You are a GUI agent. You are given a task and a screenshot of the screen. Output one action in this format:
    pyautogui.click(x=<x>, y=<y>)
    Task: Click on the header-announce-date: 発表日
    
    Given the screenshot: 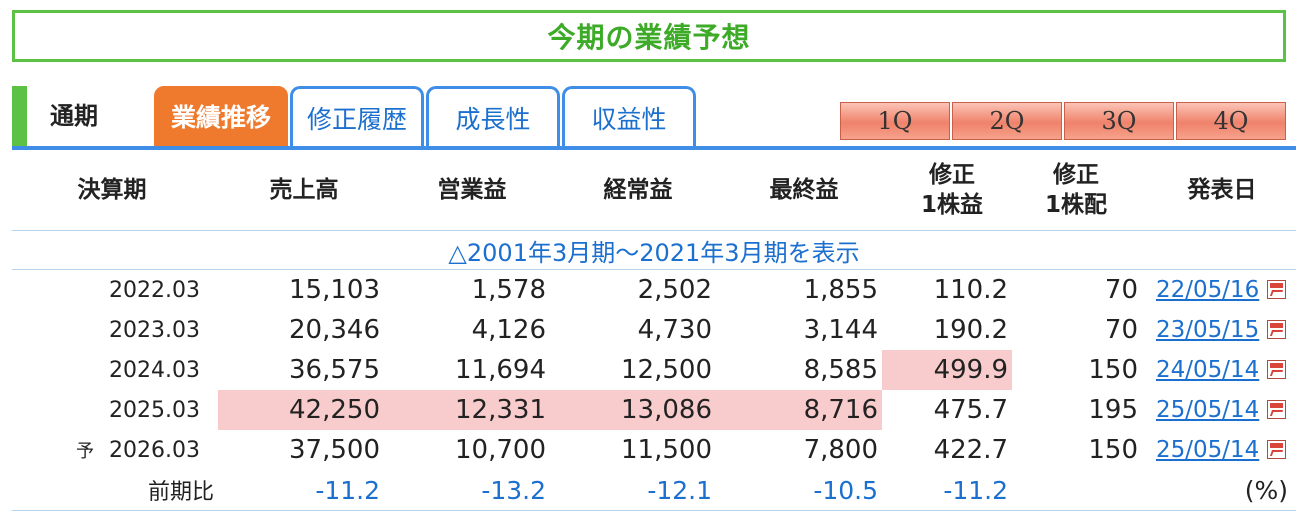 What is the action you would take?
    pyautogui.click(x=1222, y=190)
    